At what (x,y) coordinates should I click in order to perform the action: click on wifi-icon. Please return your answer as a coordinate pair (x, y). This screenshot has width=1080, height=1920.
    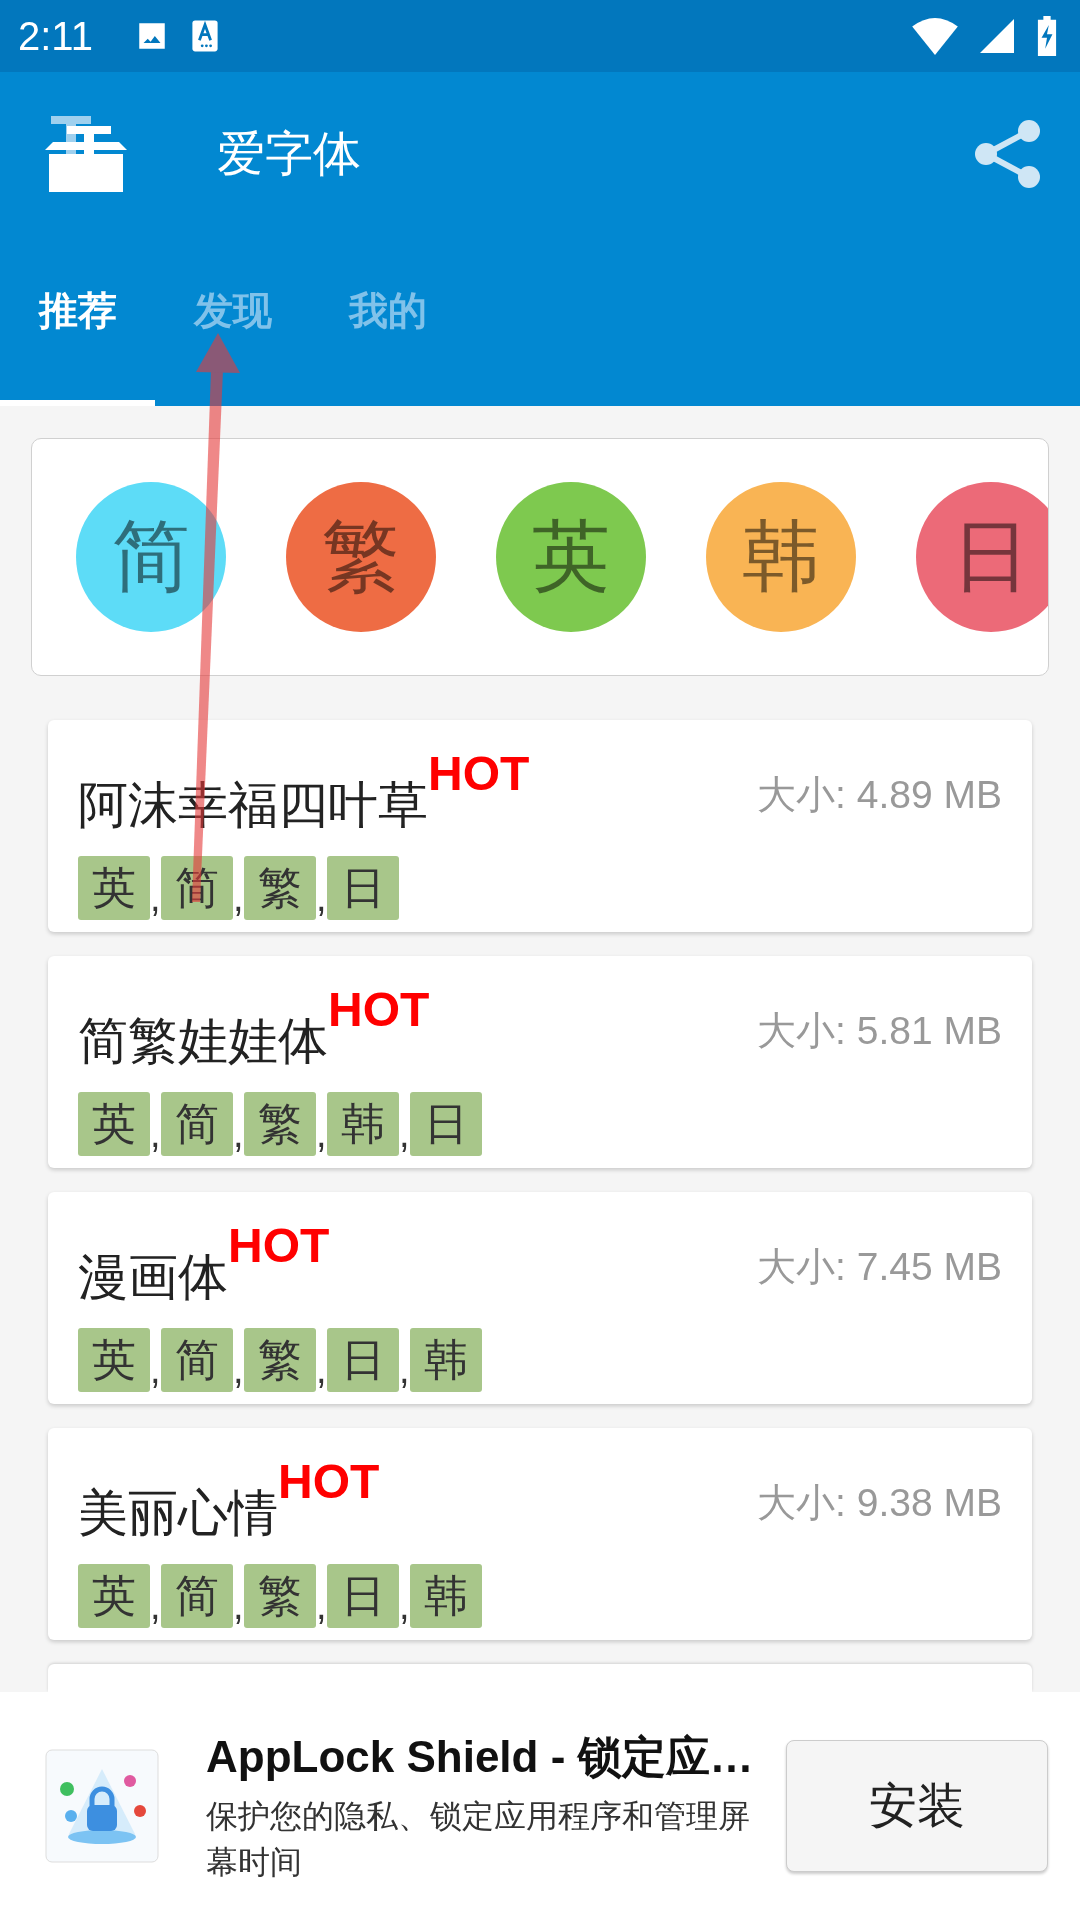
    Looking at the image, I should click on (935, 36).